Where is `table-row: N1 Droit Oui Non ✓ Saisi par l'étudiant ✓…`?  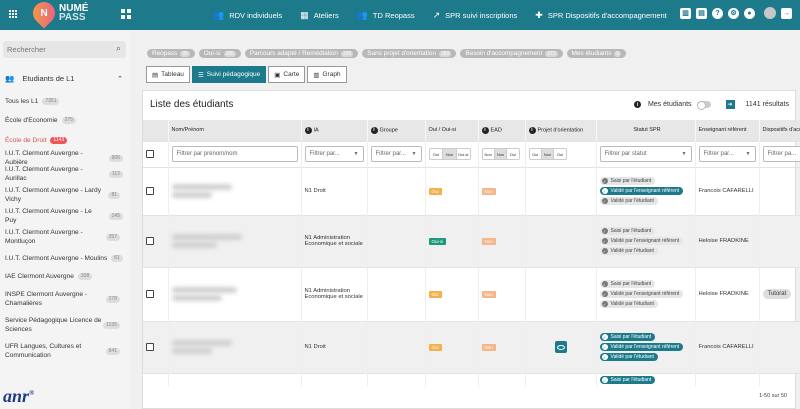 table-row: N1 Droit Oui Non ✓ Saisi par l'étudiant ✓… is located at coordinates (471, 346).